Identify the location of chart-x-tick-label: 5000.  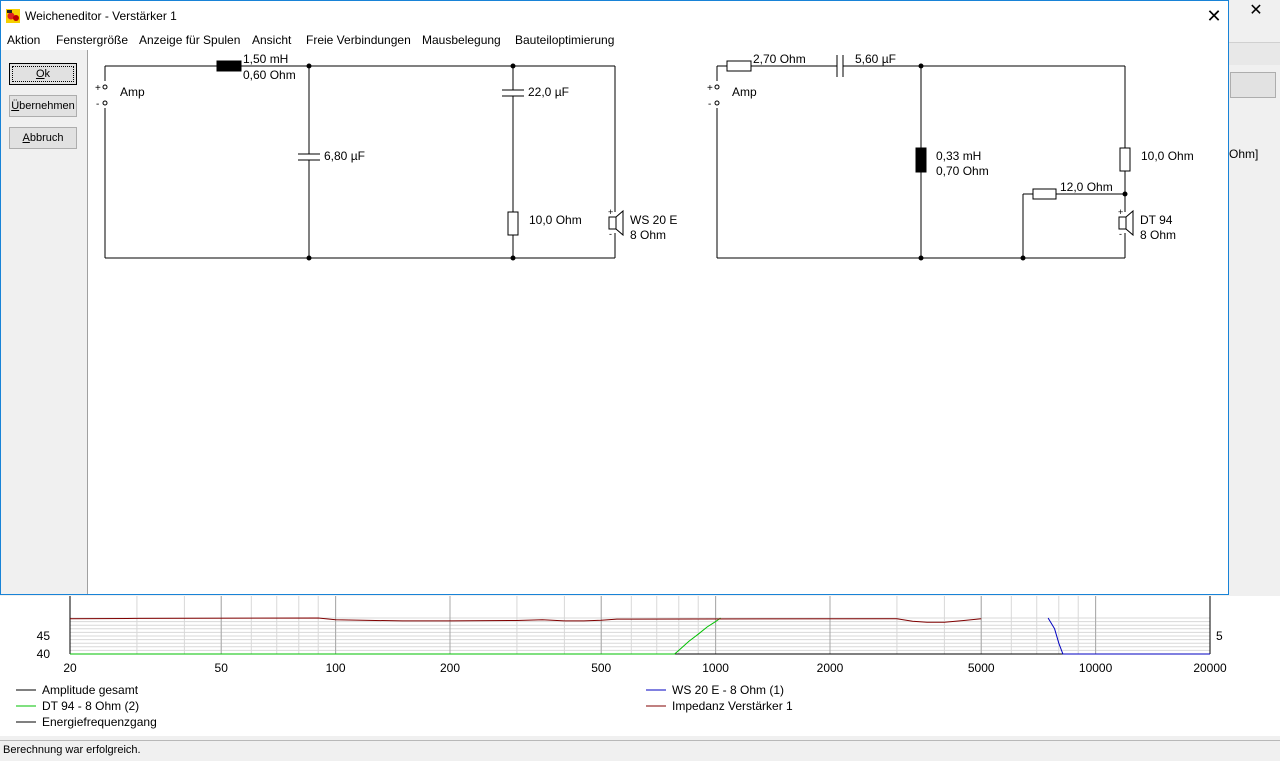
(981, 668).